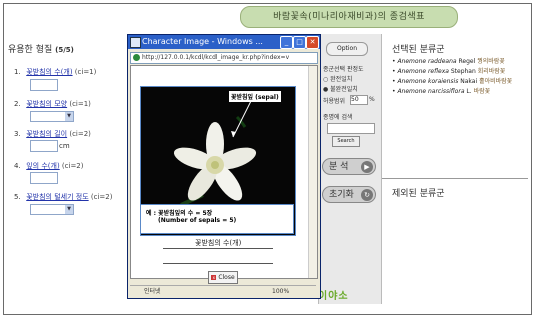  Describe the element at coordinates (418, 50) in the screenshot. I see `selected-taxa-title: 선택된 분류군` at that location.